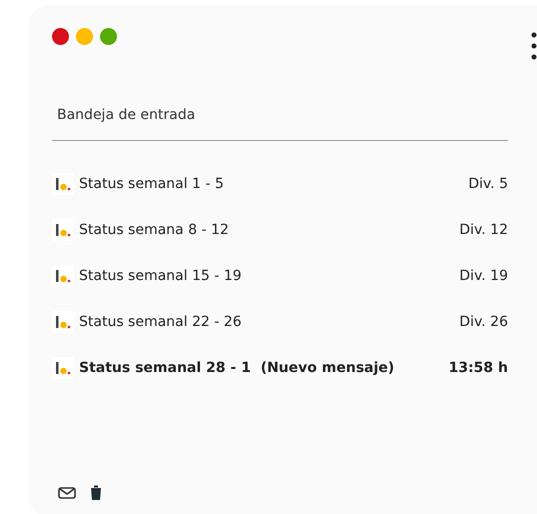  I want to click on inbox-title: Bandeja de entrada, so click(126, 115).